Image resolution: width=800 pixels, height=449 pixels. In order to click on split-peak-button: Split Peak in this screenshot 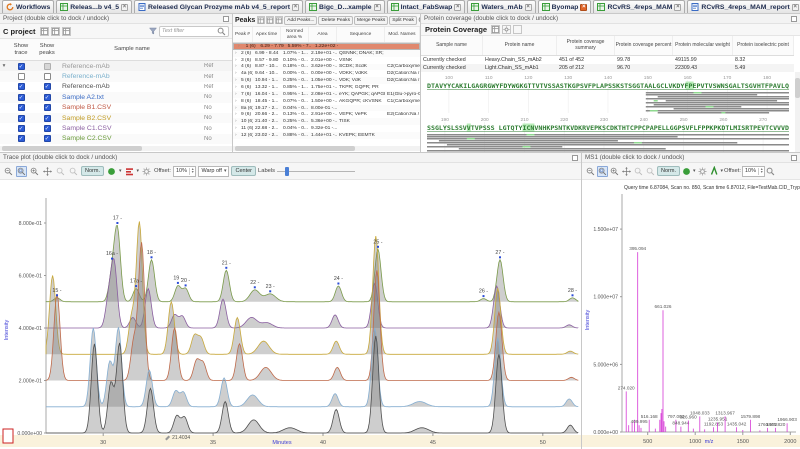, I will do `click(403, 20)`.